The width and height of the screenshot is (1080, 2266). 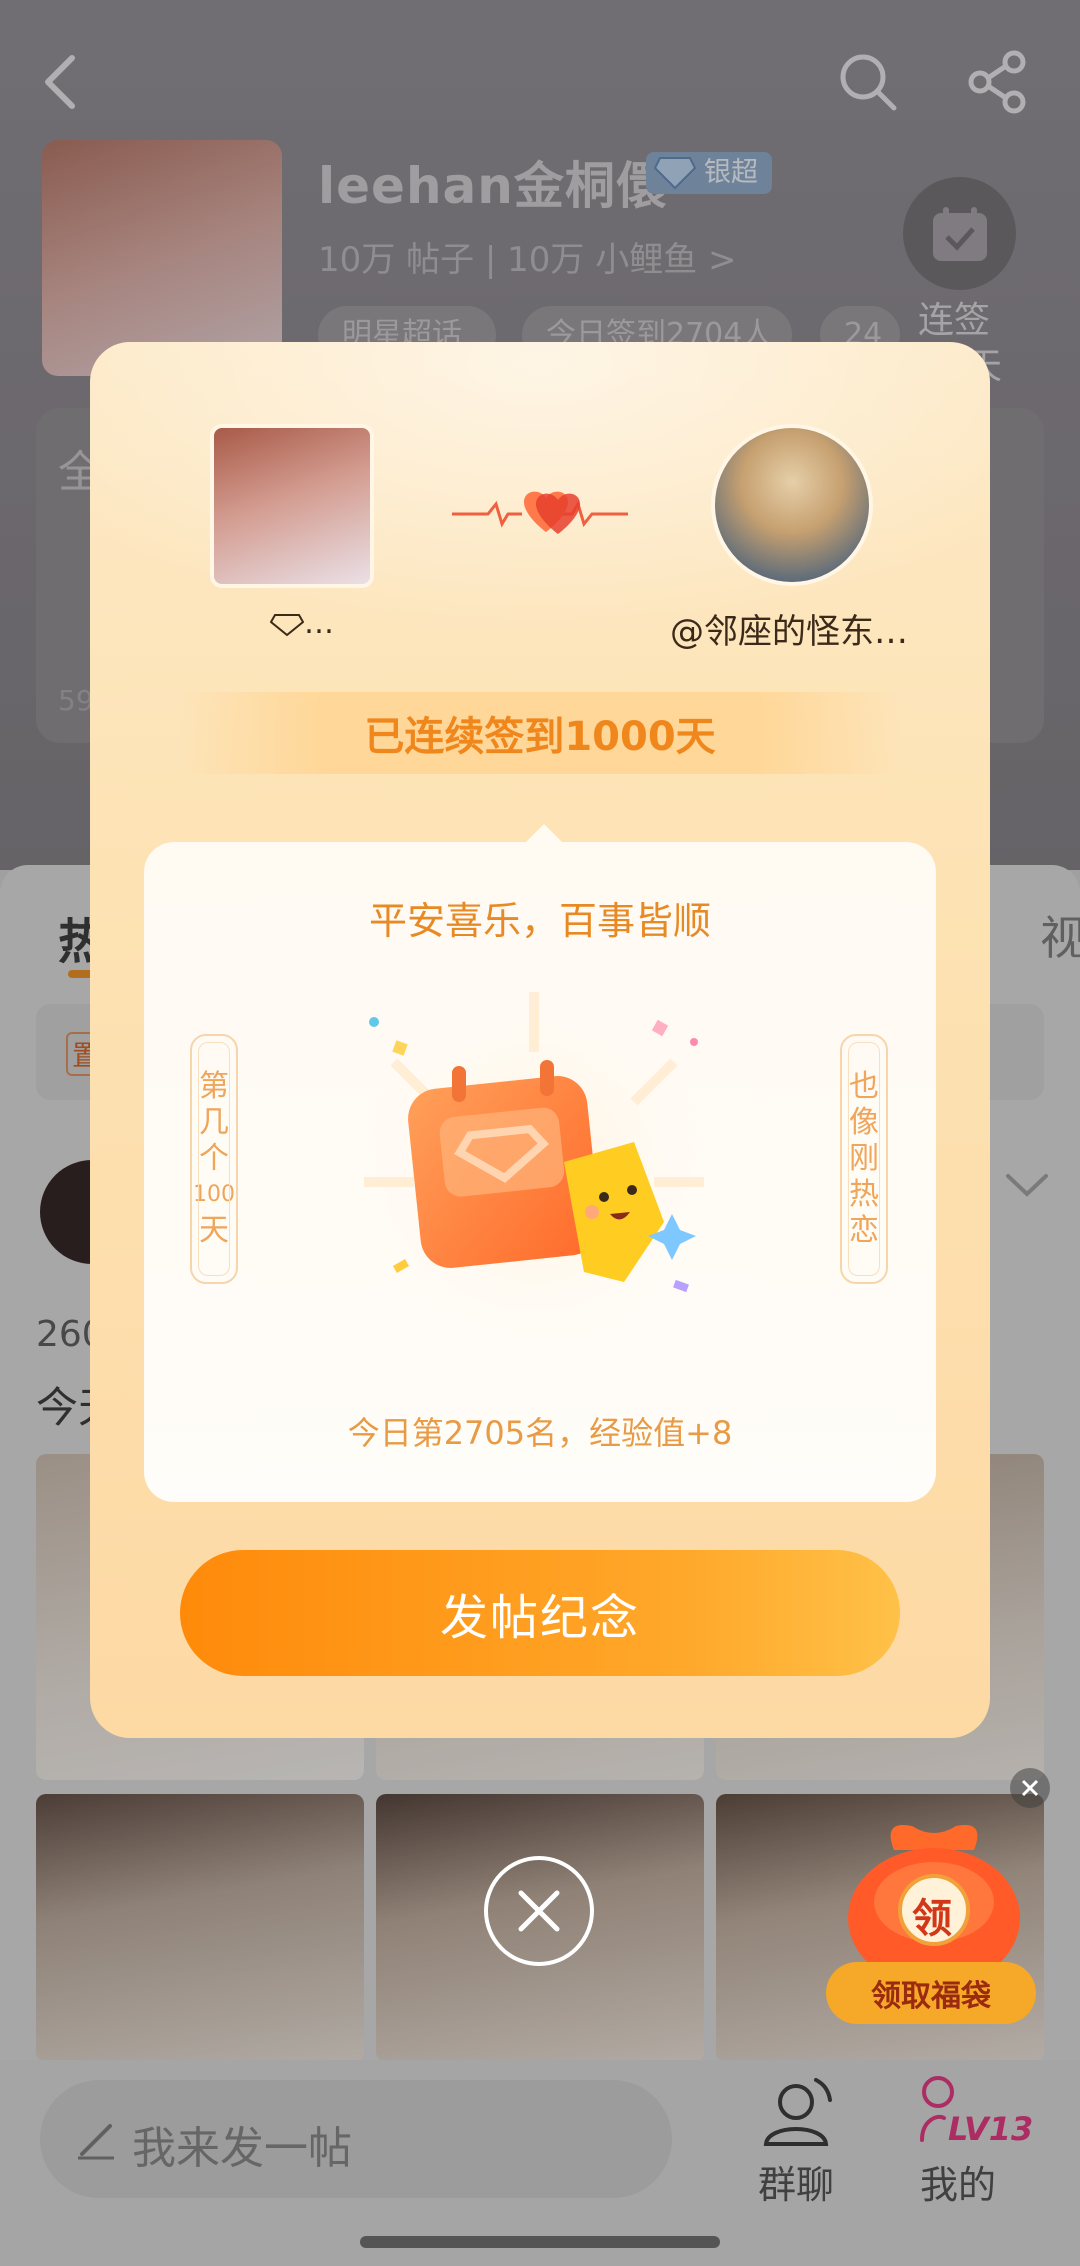 What do you see at coordinates (1030, 1788) in the screenshot?
I see `lucky-bag-close-icon` at bounding box center [1030, 1788].